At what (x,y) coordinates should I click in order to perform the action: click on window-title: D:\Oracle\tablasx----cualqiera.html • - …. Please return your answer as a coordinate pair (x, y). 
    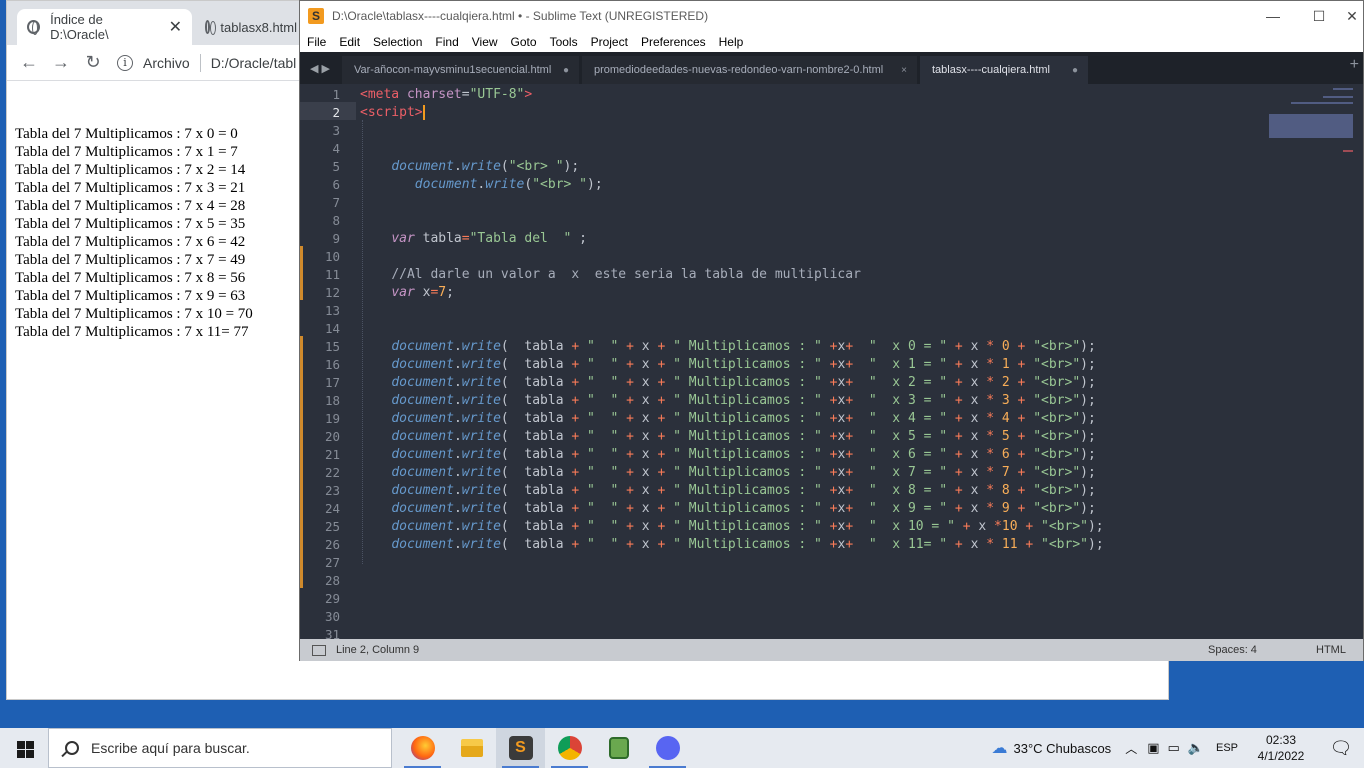
    Looking at the image, I should click on (520, 16).